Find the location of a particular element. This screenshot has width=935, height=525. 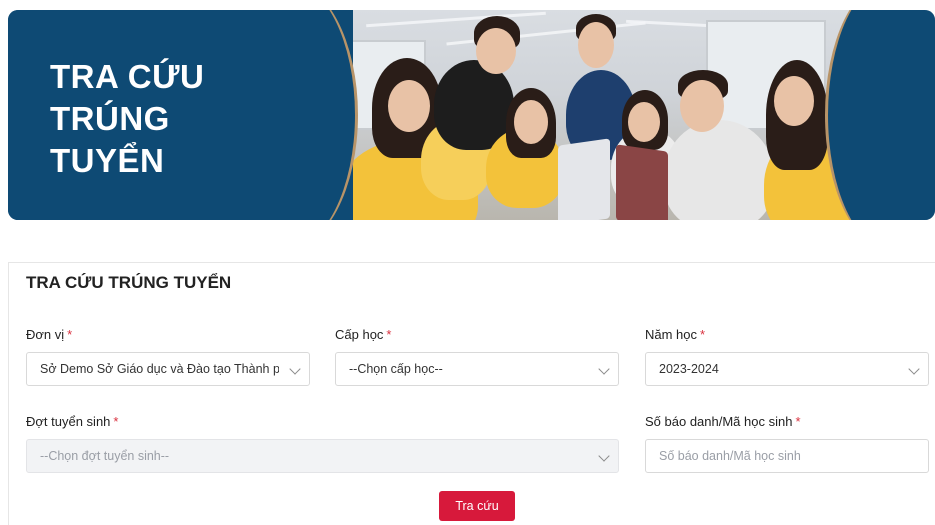

so-bao-danh-placeholder: Số báo danh/Mã học sinh is located at coordinates (730, 456).